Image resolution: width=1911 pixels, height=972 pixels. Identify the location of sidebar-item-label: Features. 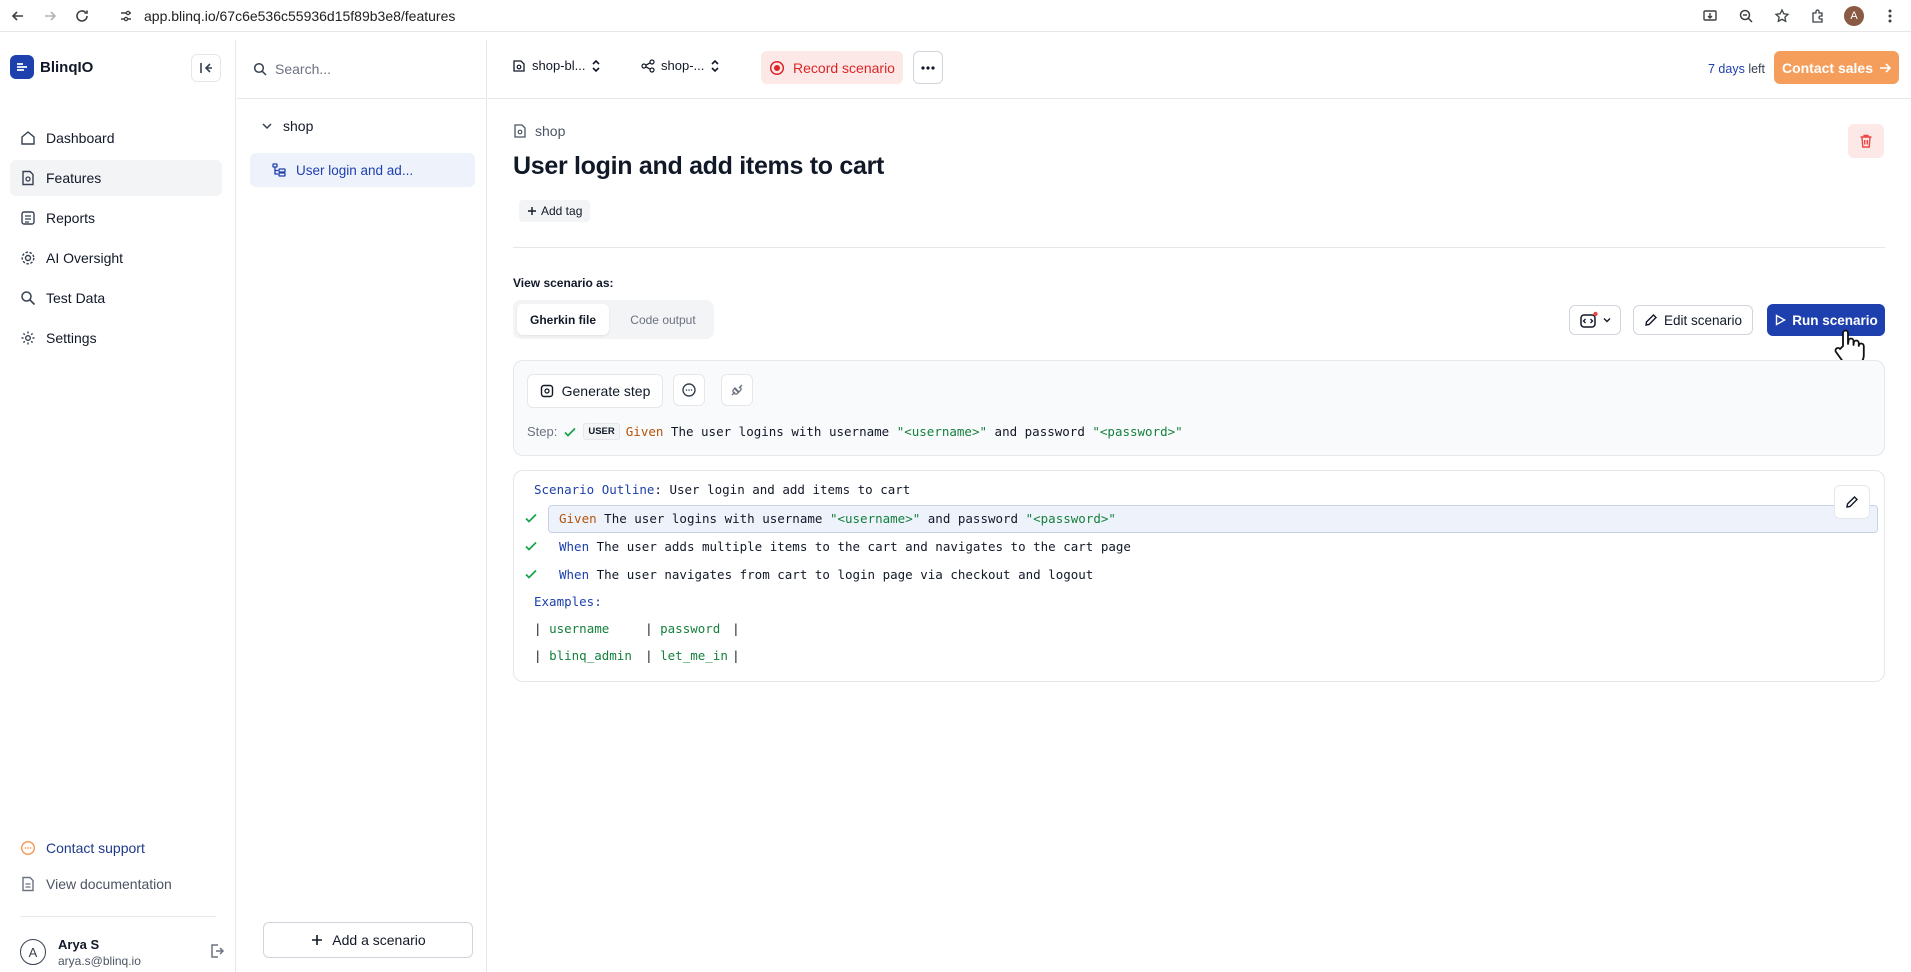
(74, 178).